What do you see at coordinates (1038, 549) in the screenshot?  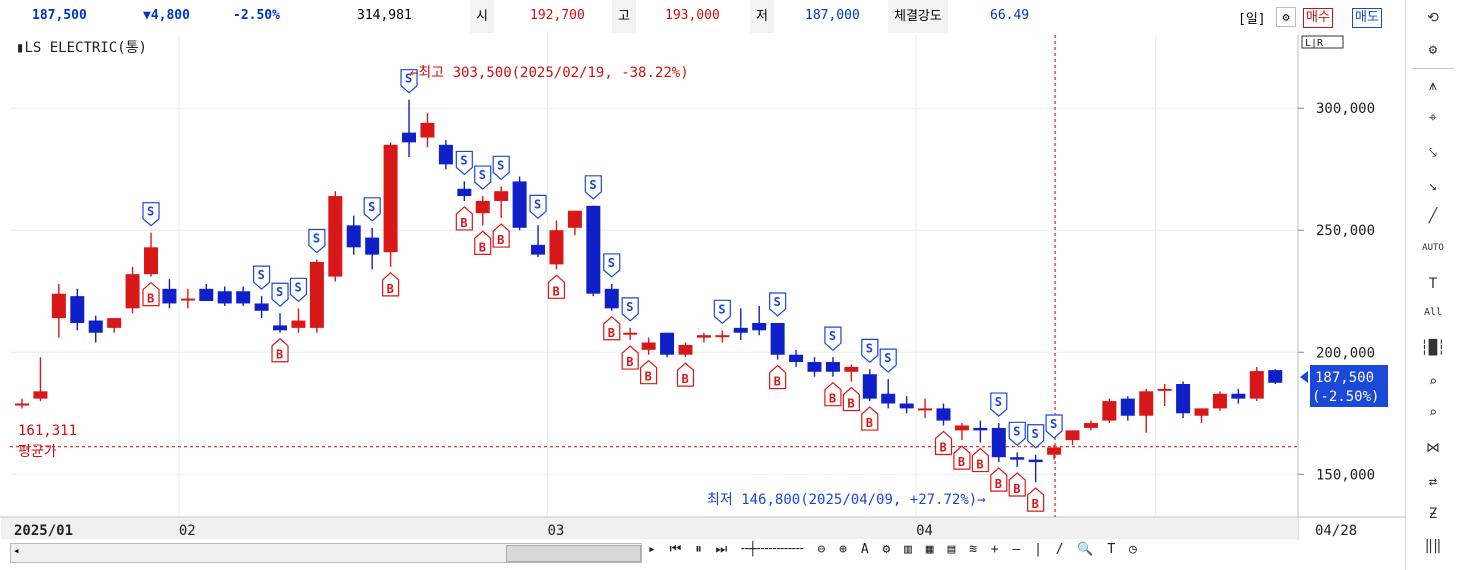 I see `vline-icon: |` at bounding box center [1038, 549].